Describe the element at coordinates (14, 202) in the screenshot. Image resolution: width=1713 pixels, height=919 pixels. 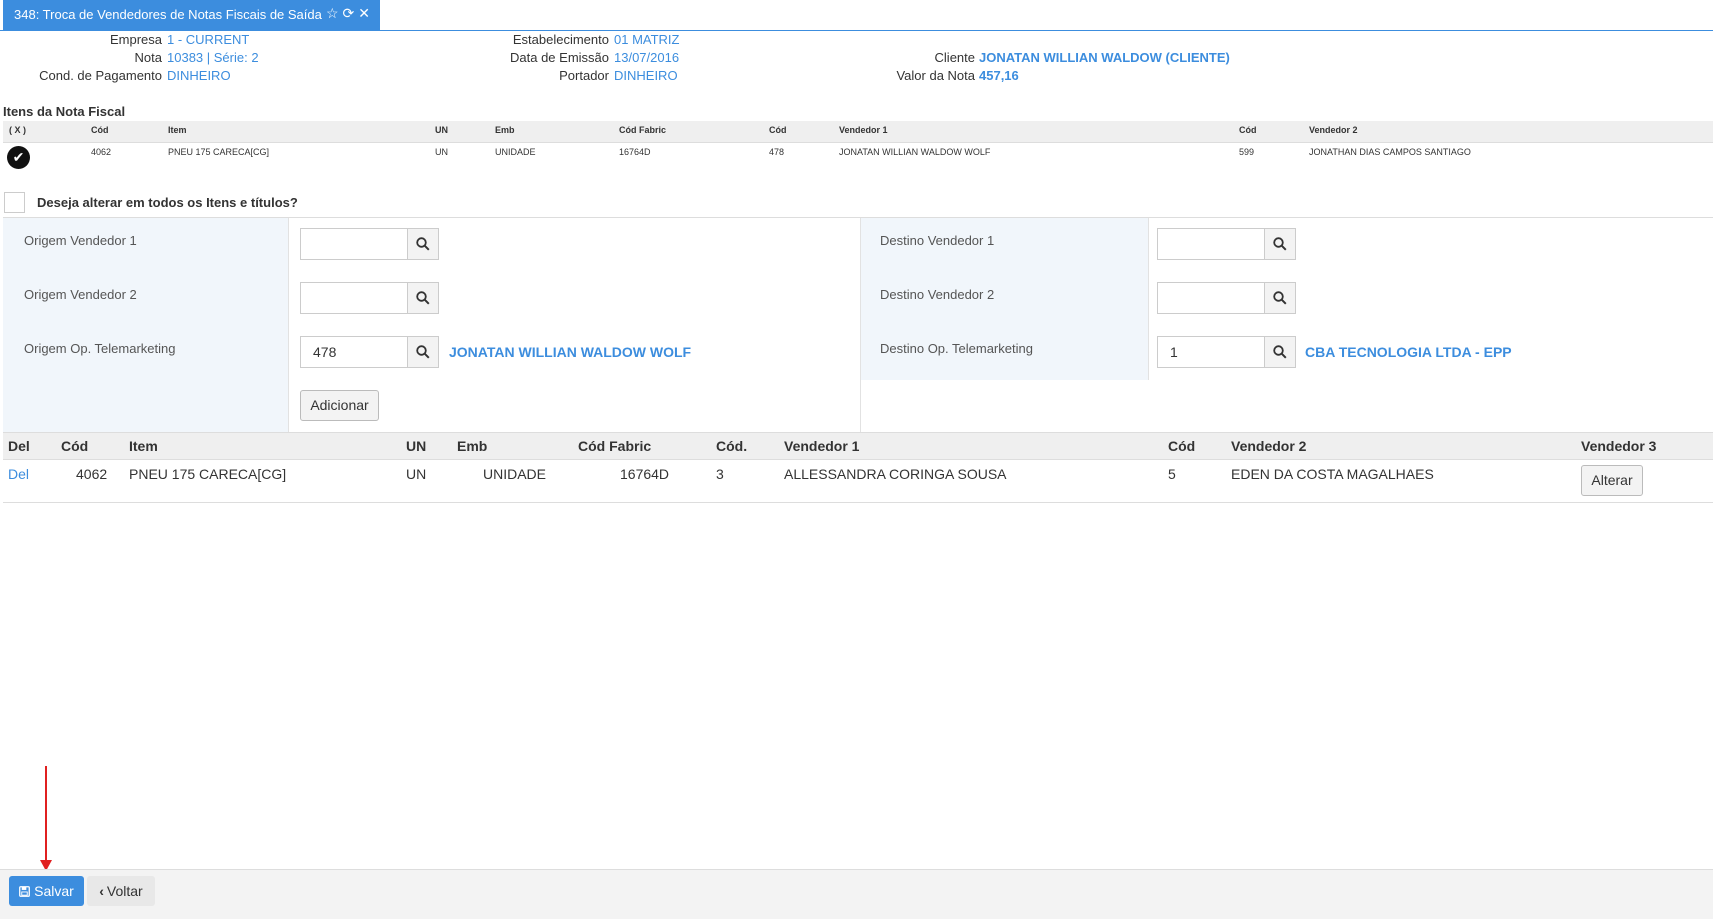
I see `alterar-todos-checkbox` at that location.